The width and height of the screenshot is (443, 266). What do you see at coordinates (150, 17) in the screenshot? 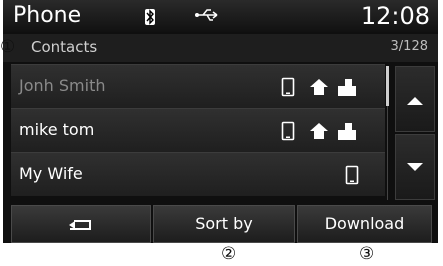
I see `bluetooth-icon` at bounding box center [150, 17].